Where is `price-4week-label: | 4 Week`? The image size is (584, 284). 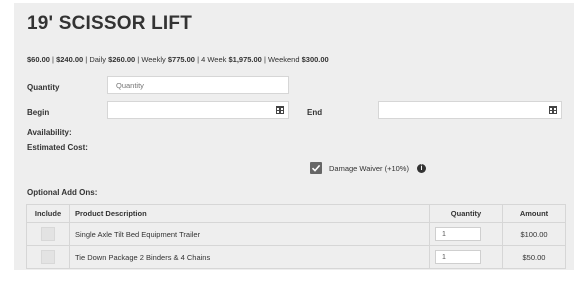
price-4week-label: | 4 Week is located at coordinates (211, 59).